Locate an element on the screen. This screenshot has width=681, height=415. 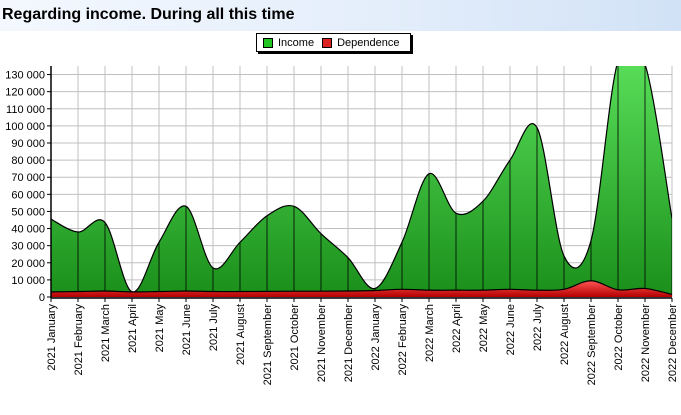
y-tick-label: 70 000 is located at coordinates (28, 178).